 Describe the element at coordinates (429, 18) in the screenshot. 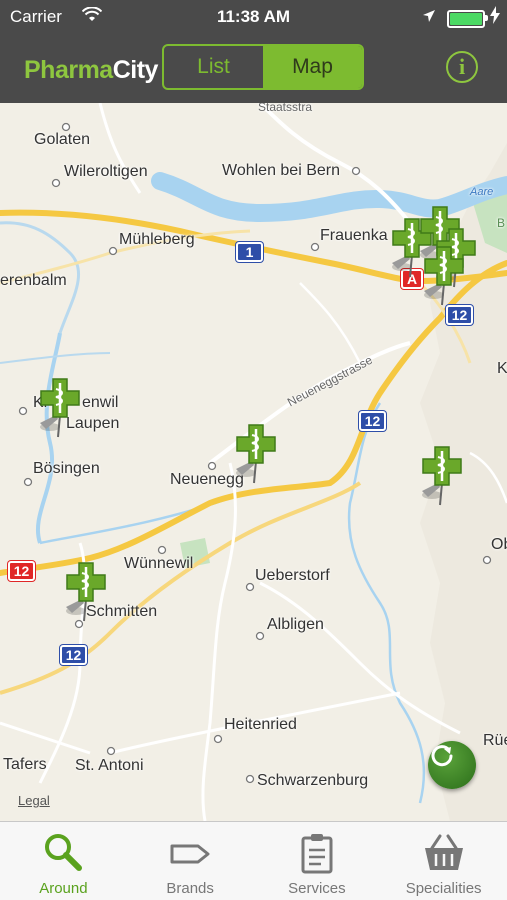

I see `location-arrow-icon` at that location.